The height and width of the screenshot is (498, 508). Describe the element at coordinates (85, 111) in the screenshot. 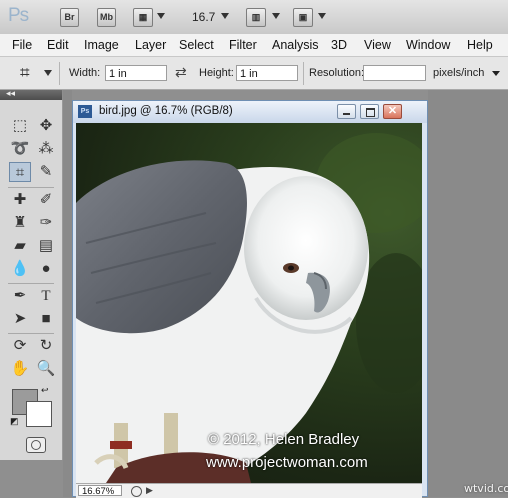

I see `photoshop-document-icon: Ps` at that location.